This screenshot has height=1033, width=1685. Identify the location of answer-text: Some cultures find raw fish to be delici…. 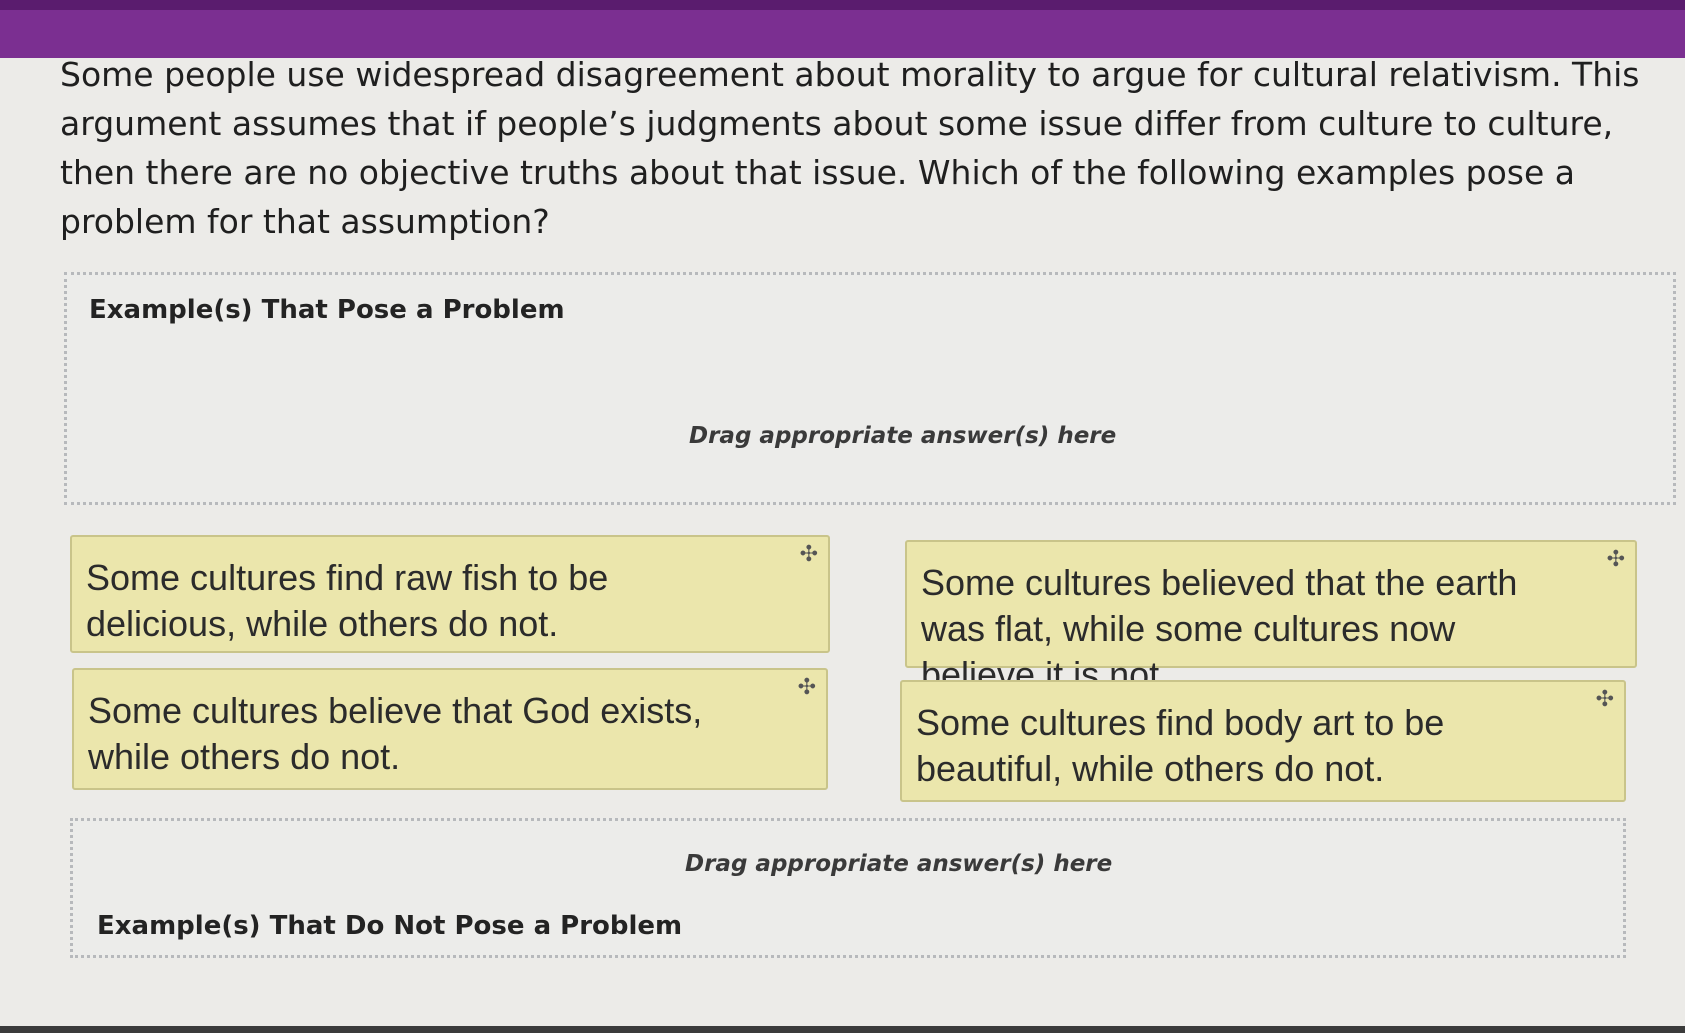
(347, 600).